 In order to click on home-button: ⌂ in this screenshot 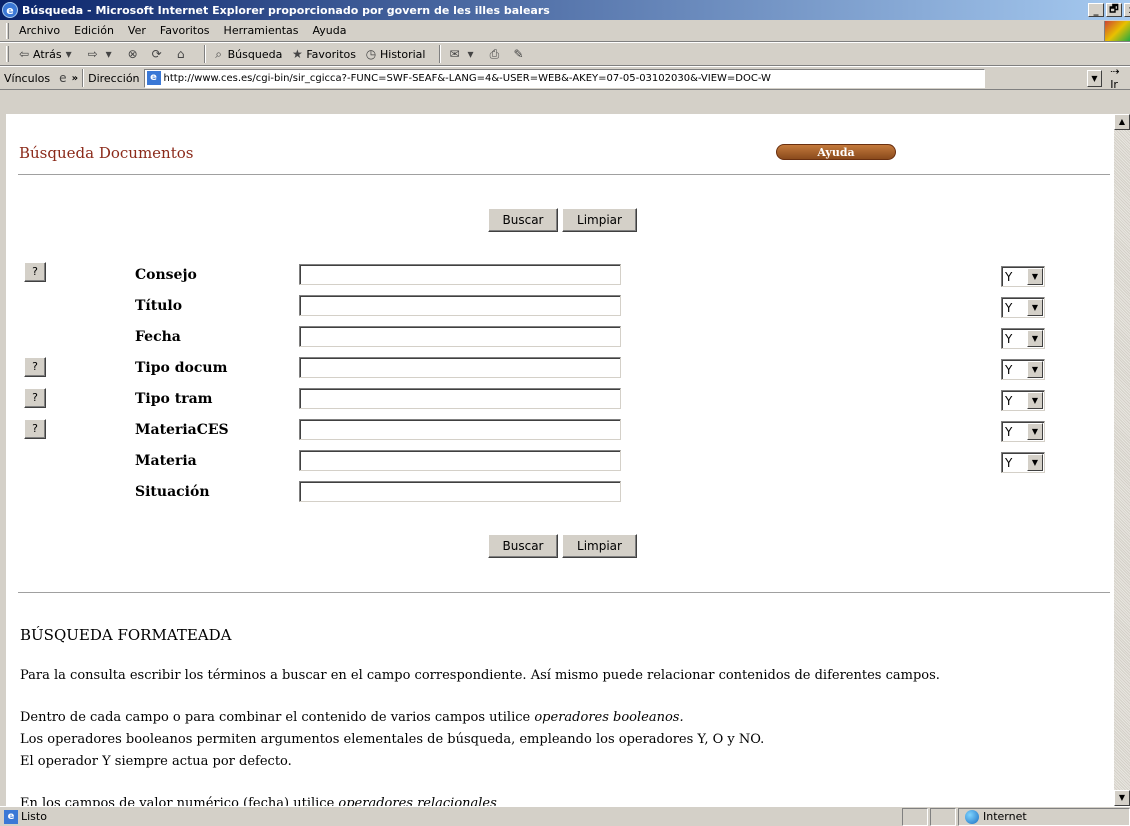, I will do `click(182, 54)`.